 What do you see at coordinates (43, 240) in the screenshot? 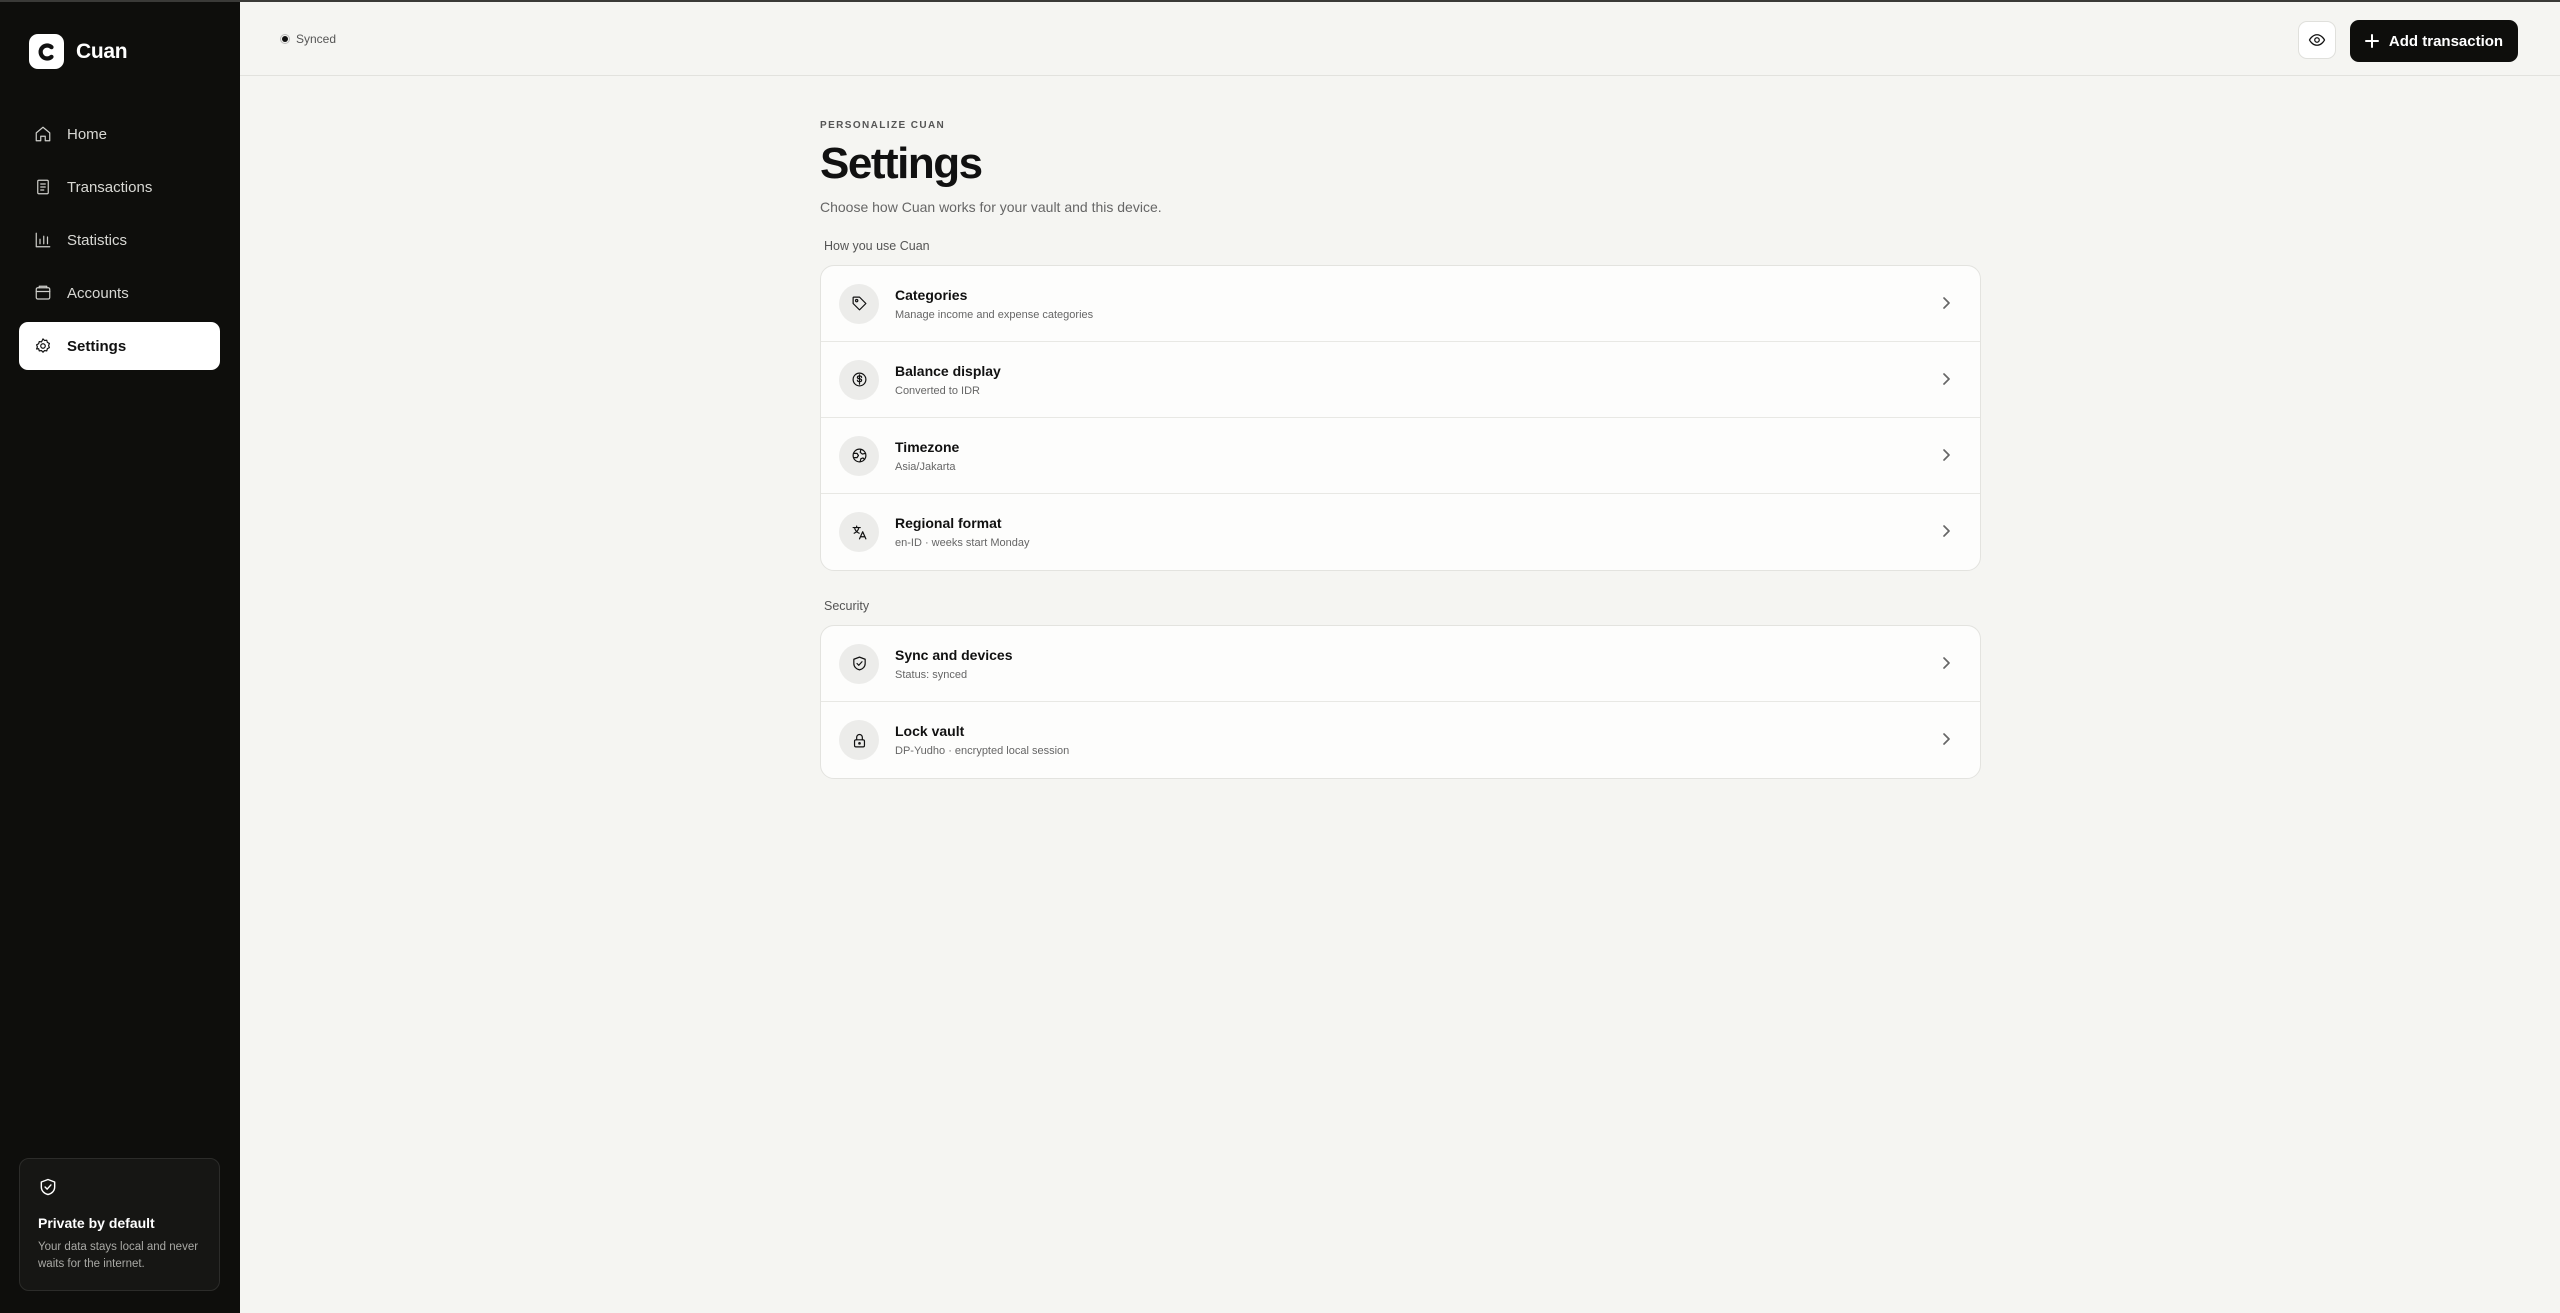
I see `bar-chart-icon` at bounding box center [43, 240].